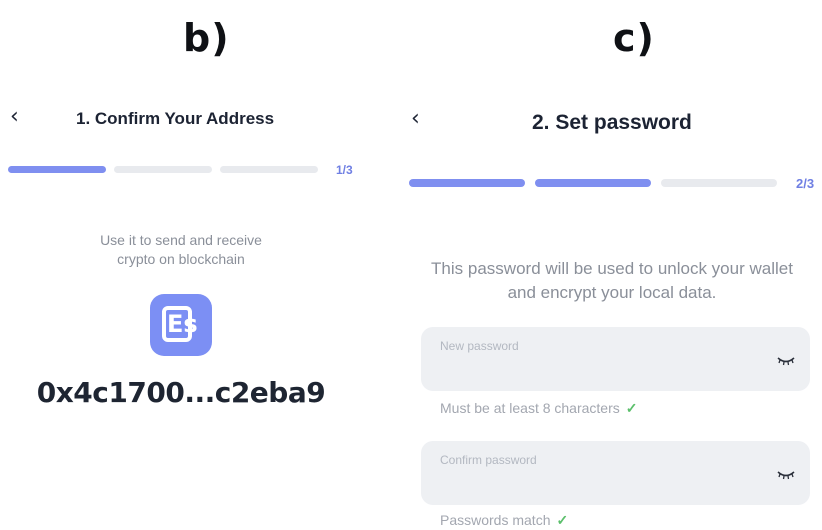  I want to click on step-indicator: 2/3, so click(805, 183).